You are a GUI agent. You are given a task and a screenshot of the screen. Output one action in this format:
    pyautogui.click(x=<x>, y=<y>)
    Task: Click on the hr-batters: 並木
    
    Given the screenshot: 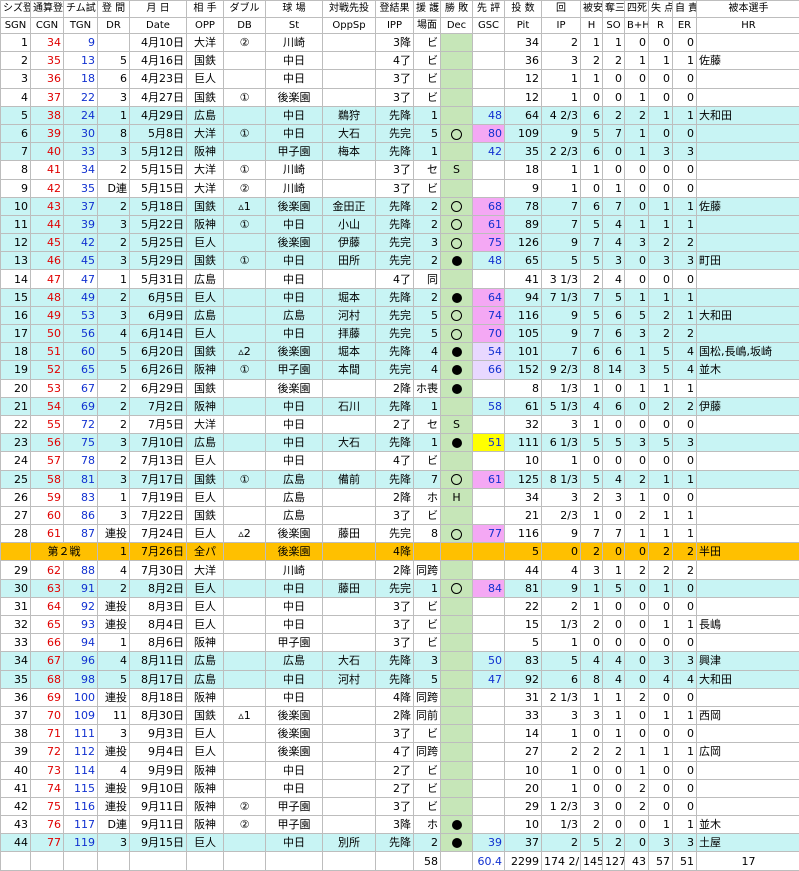 What is the action you would take?
    pyautogui.click(x=748, y=825)
    